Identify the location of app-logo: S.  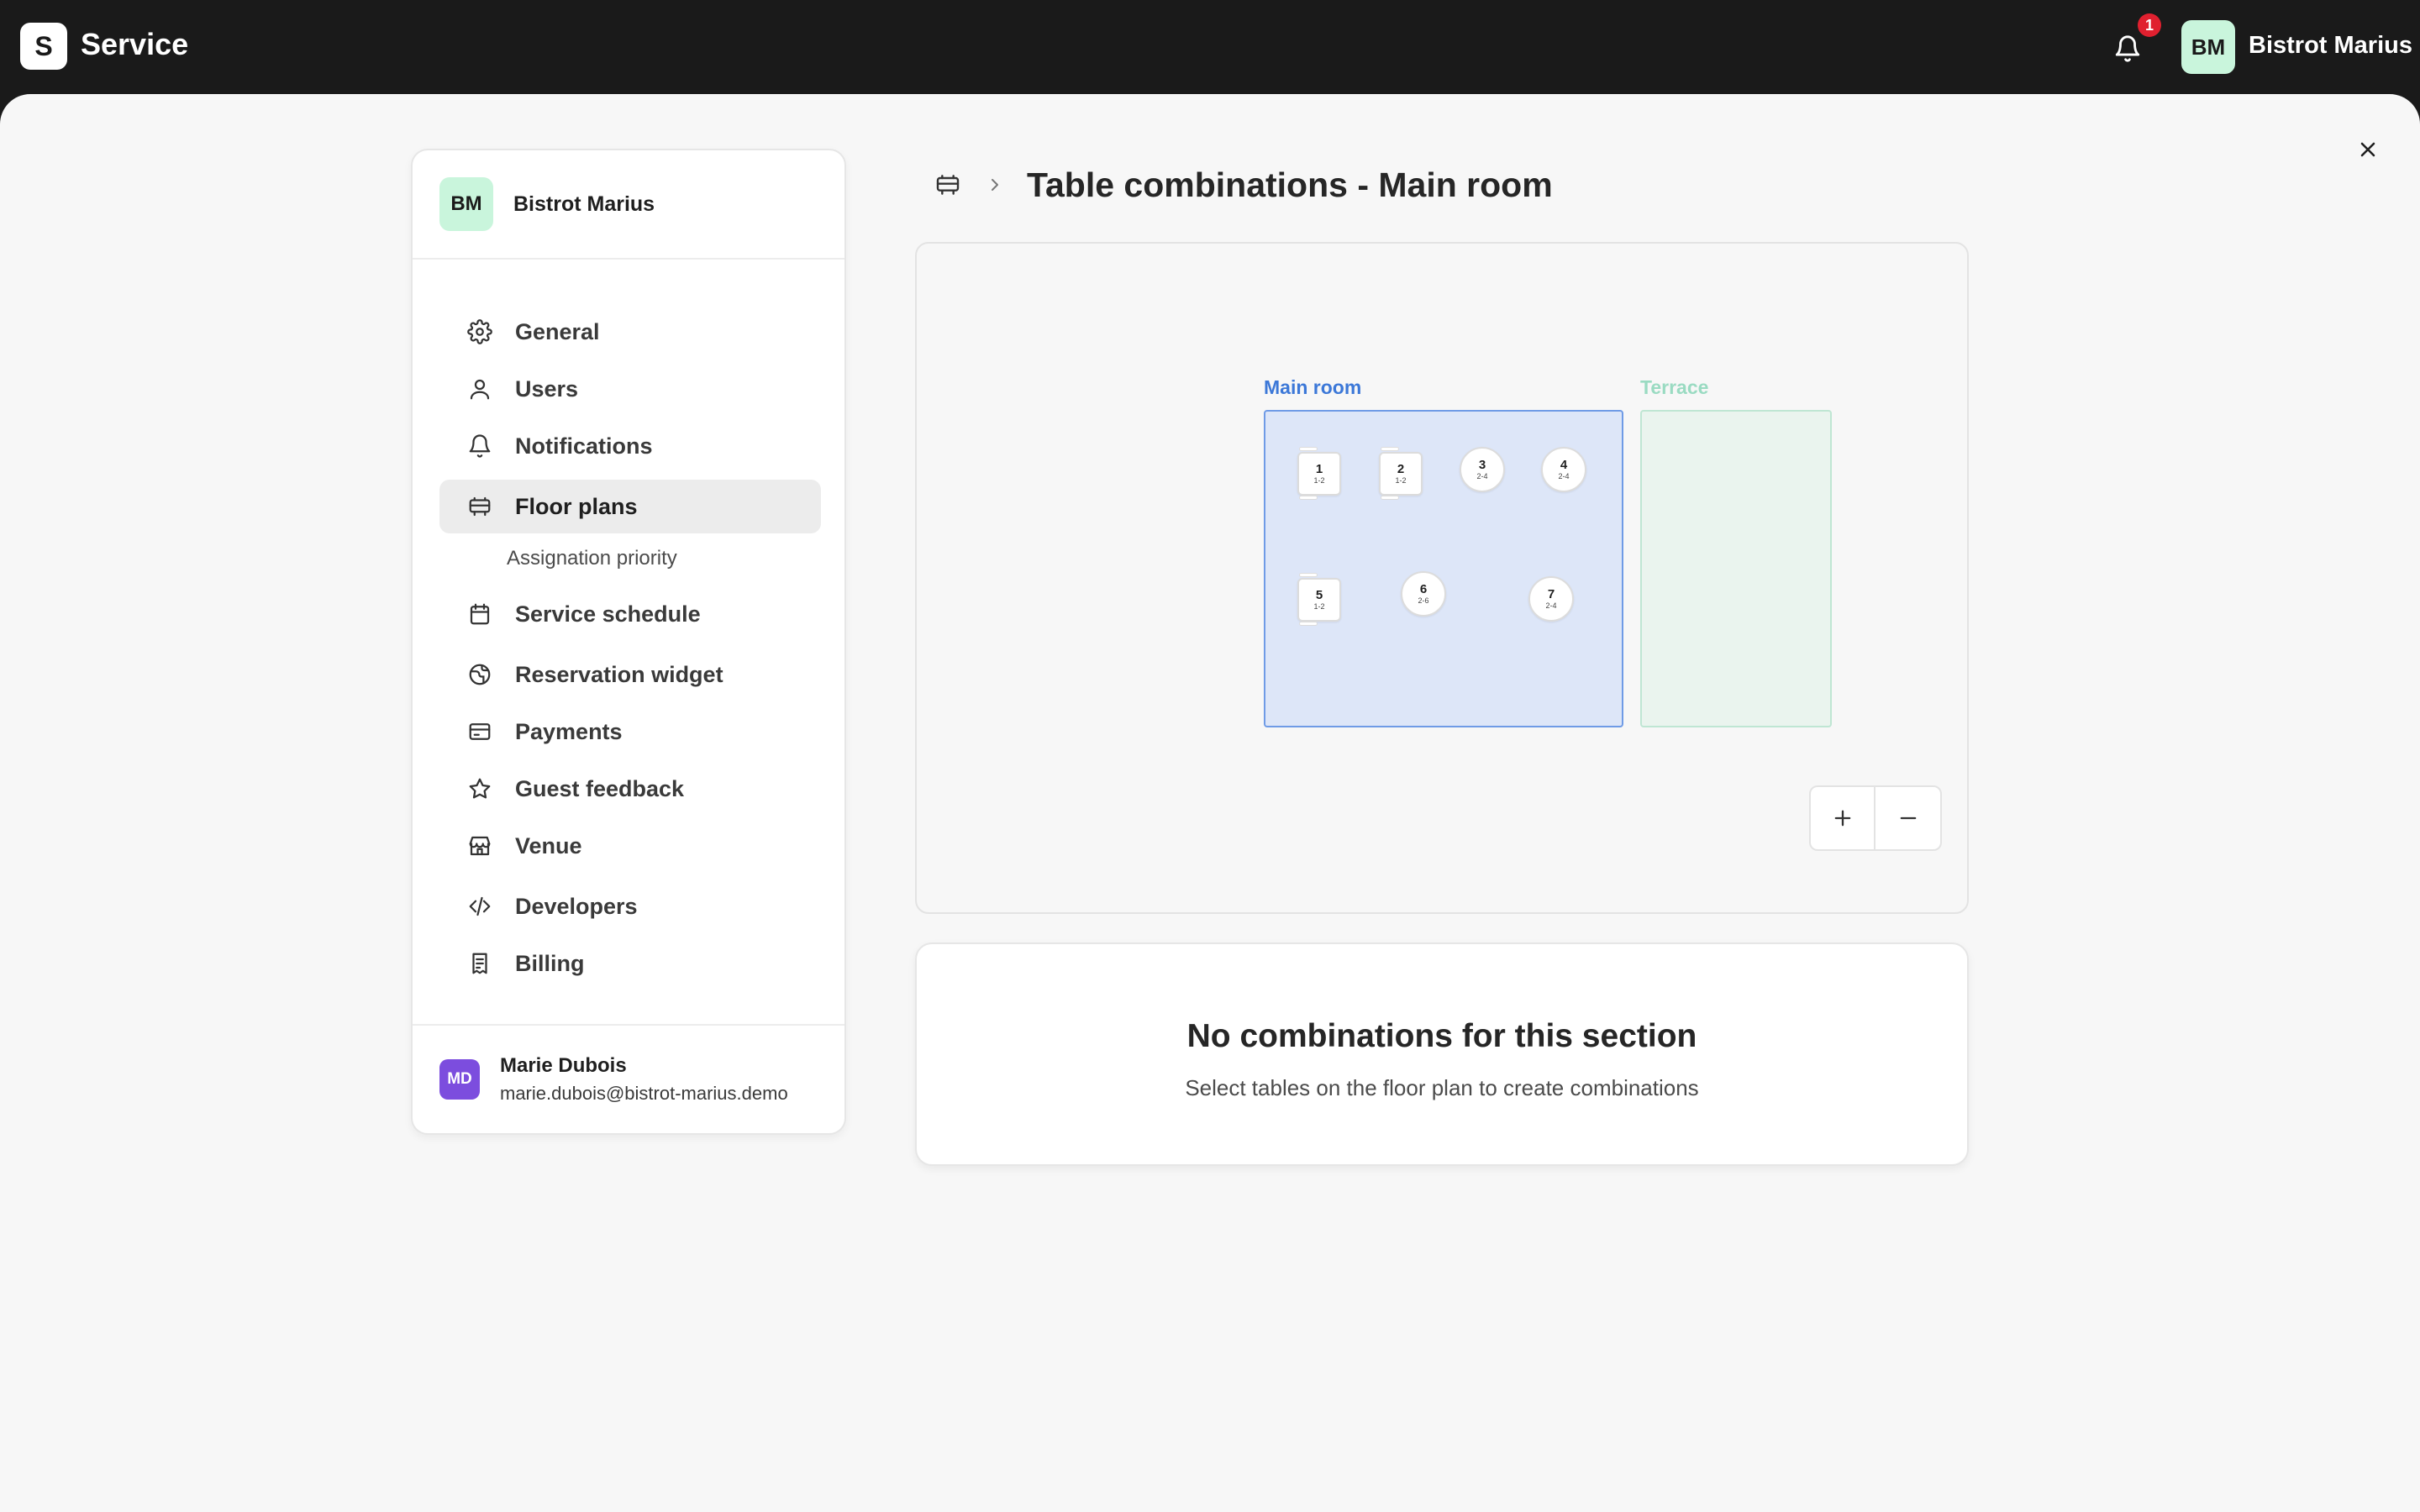
(43, 46).